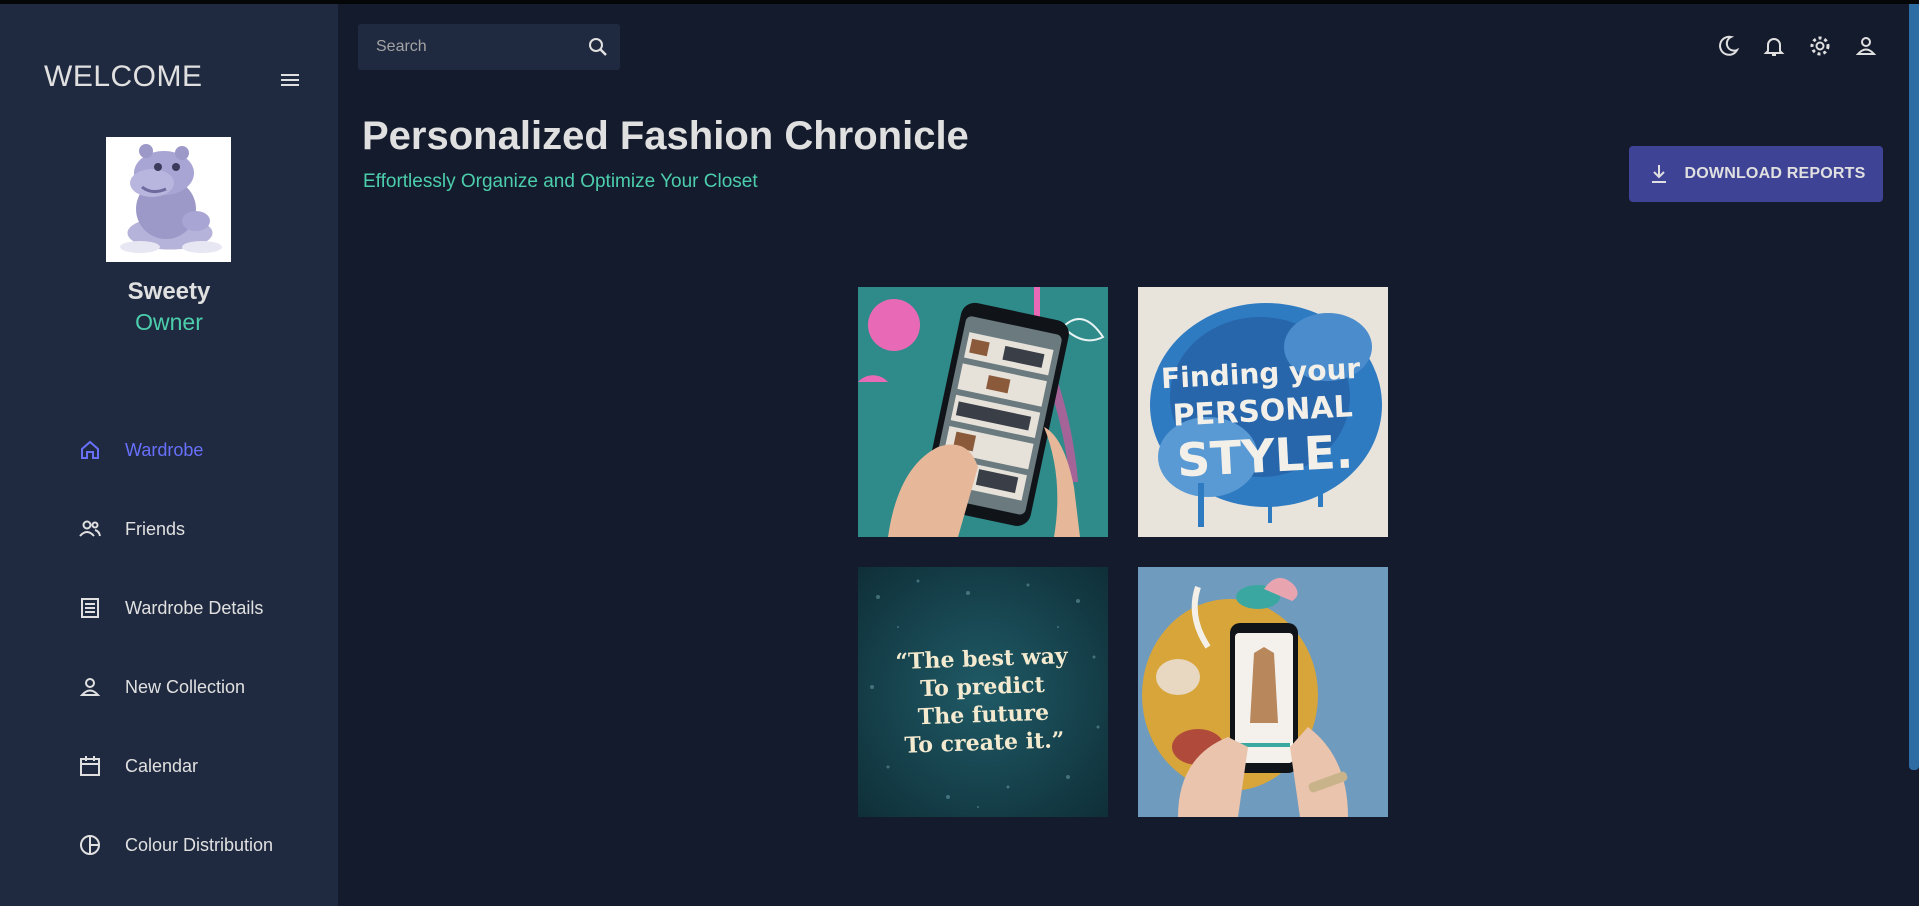 The height and width of the screenshot is (906, 1919). What do you see at coordinates (1728, 46) in the screenshot?
I see `dark-mode-icon` at bounding box center [1728, 46].